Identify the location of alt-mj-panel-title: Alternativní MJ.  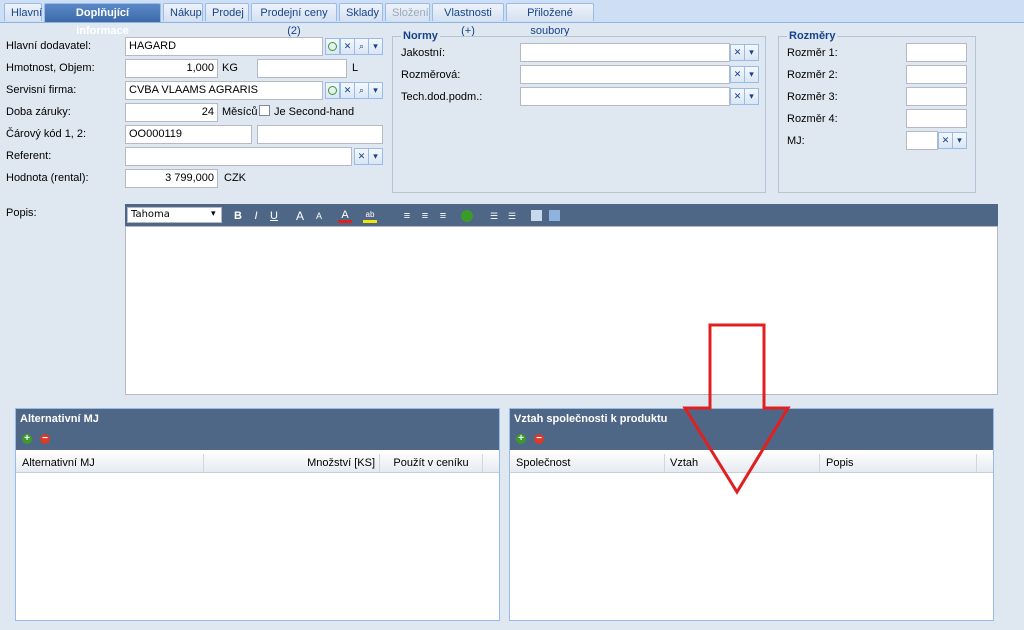
(257, 419).